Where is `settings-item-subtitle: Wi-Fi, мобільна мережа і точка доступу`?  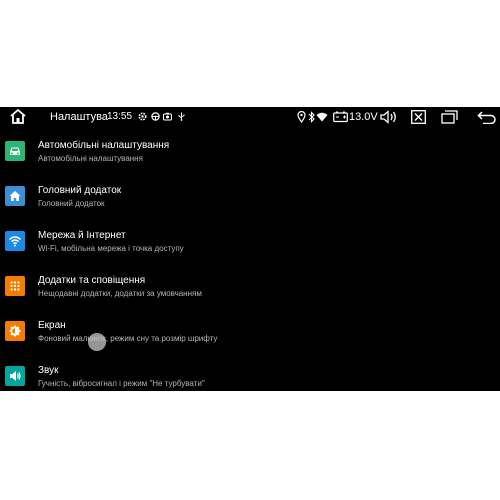
settings-item-subtitle: Wi-Fi, мобільна мережа і точка доступу is located at coordinates (111, 248).